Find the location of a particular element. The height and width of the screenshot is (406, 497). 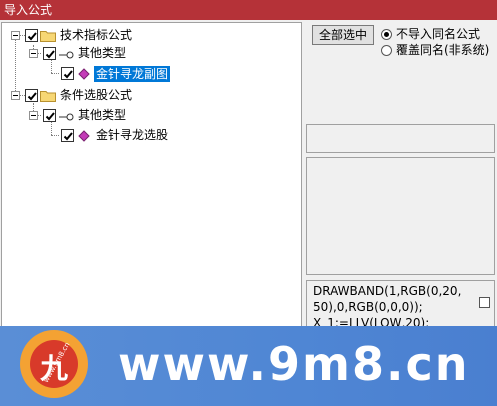

description-panel is located at coordinates (400, 216).